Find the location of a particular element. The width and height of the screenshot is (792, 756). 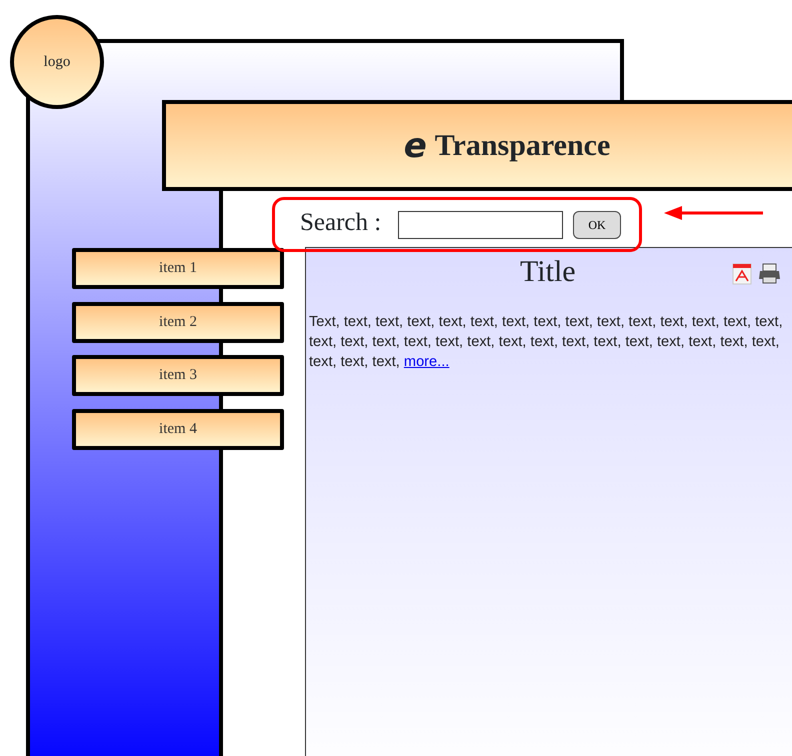

printer-icon is located at coordinates (769, 273).